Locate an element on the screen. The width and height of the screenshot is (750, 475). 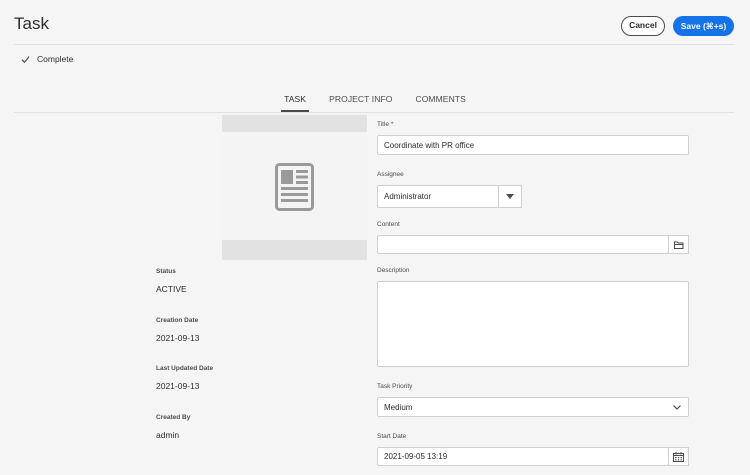
last-updated-value: 2021-09-13 is located at coordinates (178, 386).